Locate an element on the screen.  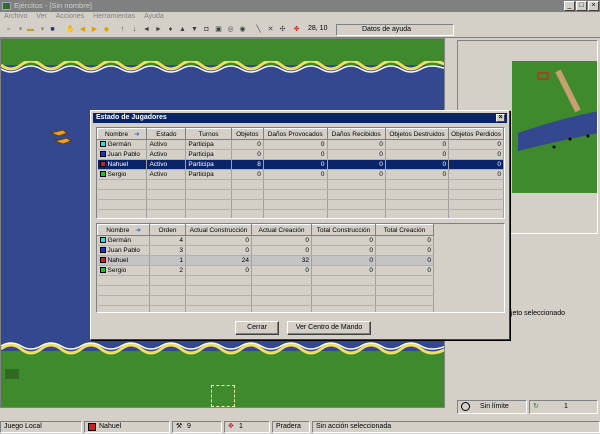
open-folder-icon: ▬ is located at coordinates (30, 29).